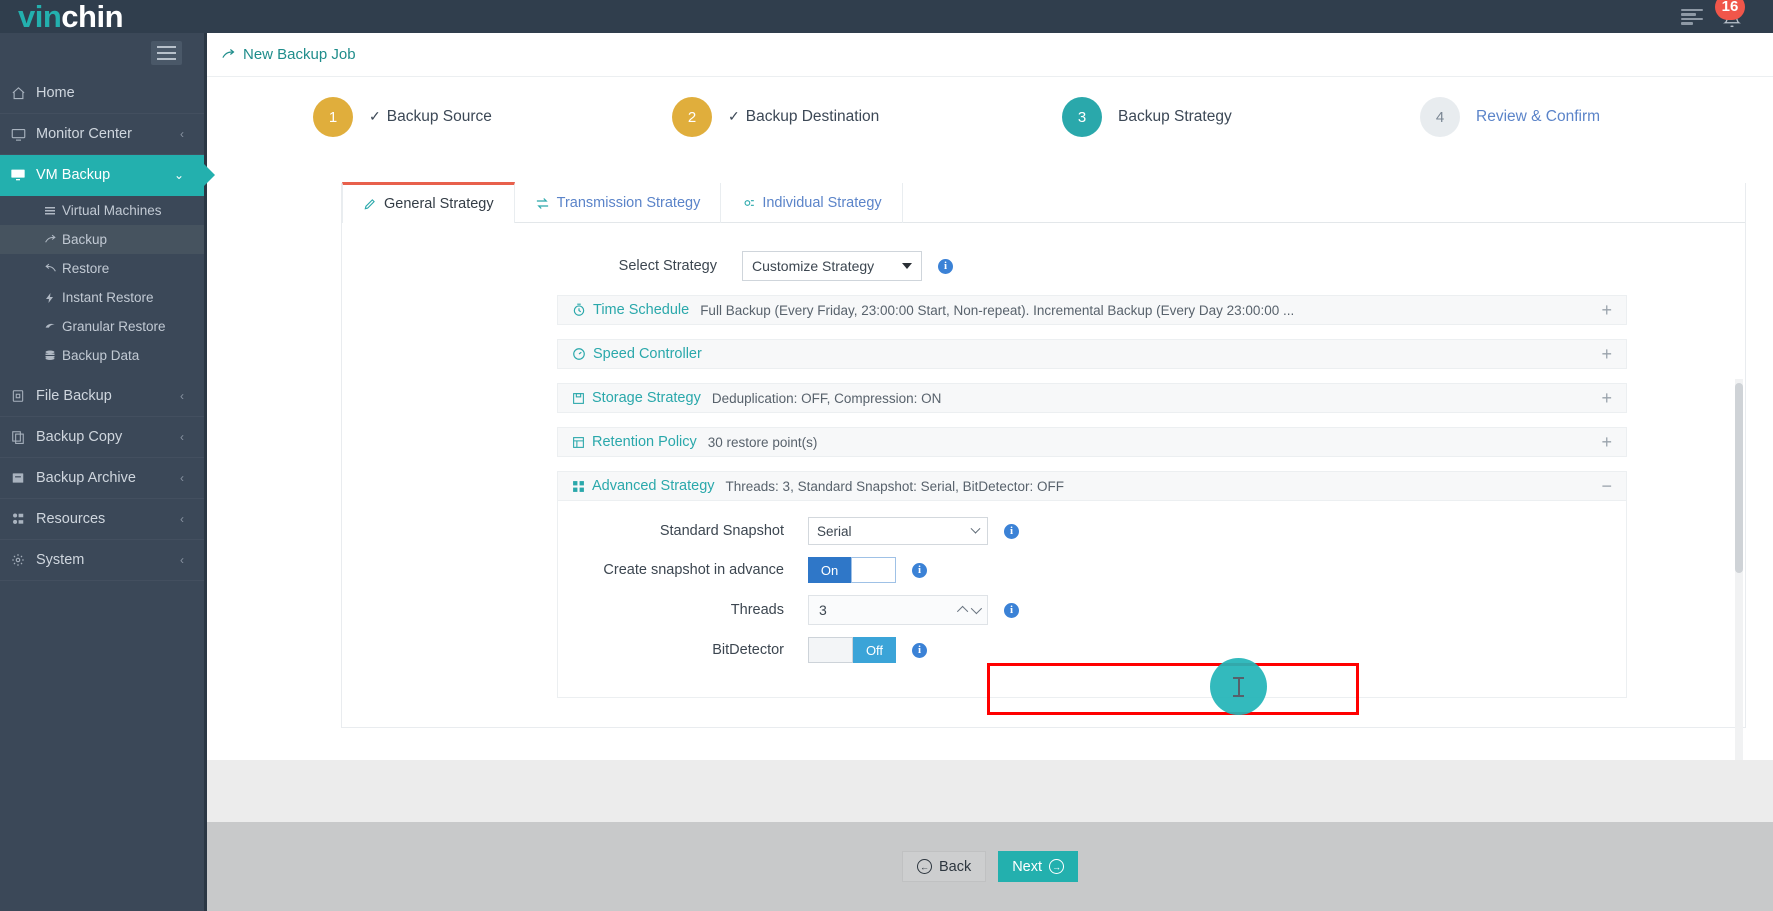 The width and height of the screenshot is (1773, 911). I want to click on tab-transmission-strategy: Transmission Strategy, so click(618, 203).